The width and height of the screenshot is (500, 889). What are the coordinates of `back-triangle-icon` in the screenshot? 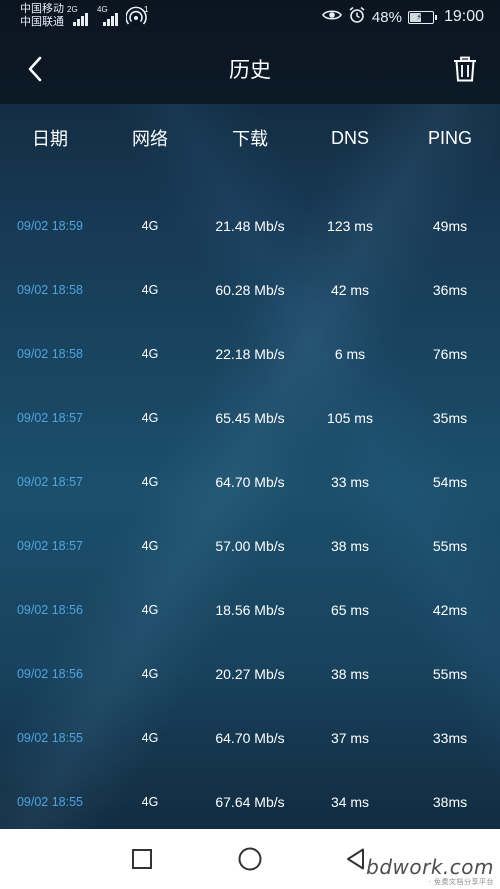 It's located at (355, 859).